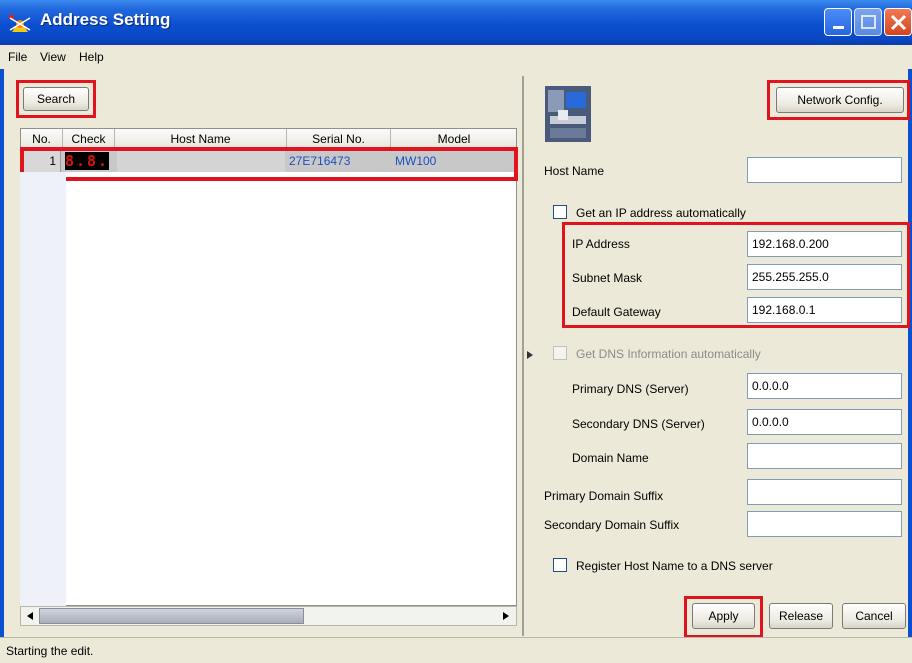 Image resolution: width=912 pixels, height=663 pixels. I want to click on ip-address-field: 192.168.0.200, so click(824, 244).